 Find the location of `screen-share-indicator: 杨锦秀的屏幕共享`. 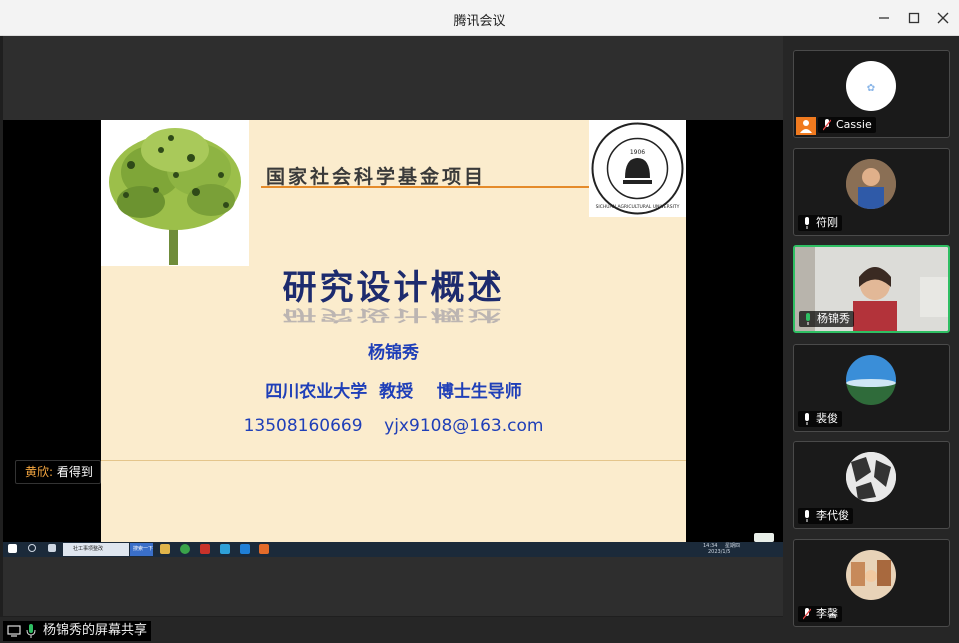

screen-share-indicator: 杨锦秀的屏幕共享 is located at coordinates (77, 631).